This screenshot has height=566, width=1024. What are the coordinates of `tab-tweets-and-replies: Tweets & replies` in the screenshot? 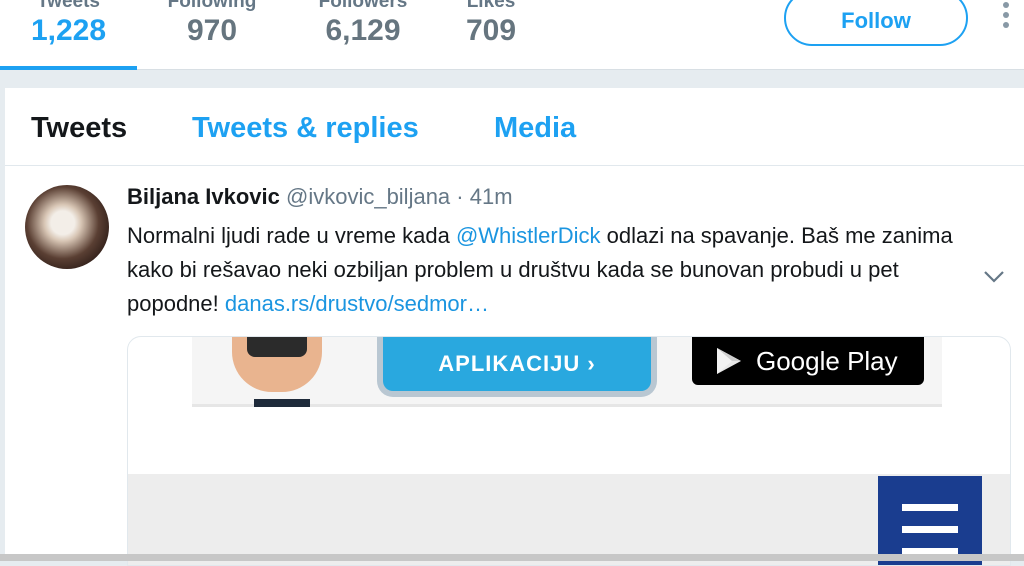 It's located at (305, 128).